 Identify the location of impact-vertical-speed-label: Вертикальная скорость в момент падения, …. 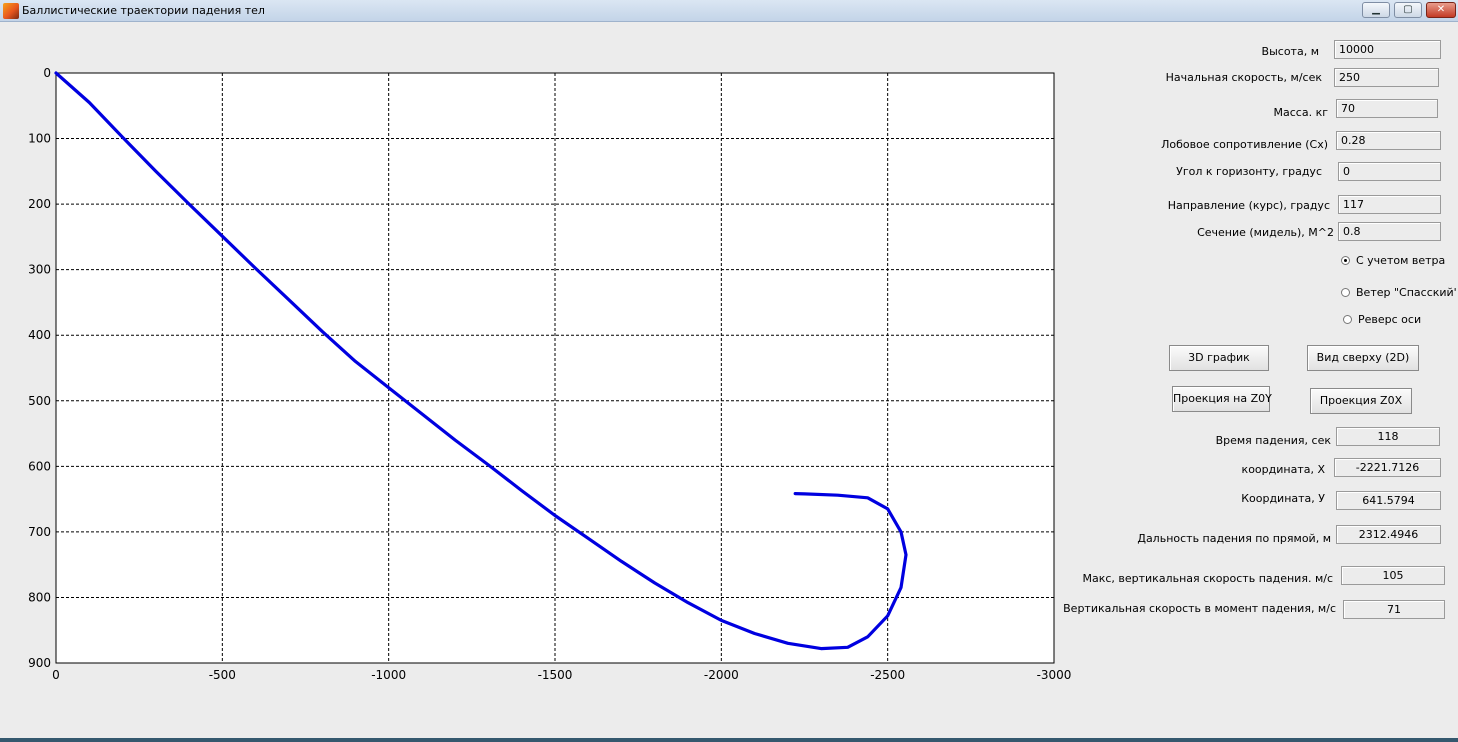
(1199, 608).